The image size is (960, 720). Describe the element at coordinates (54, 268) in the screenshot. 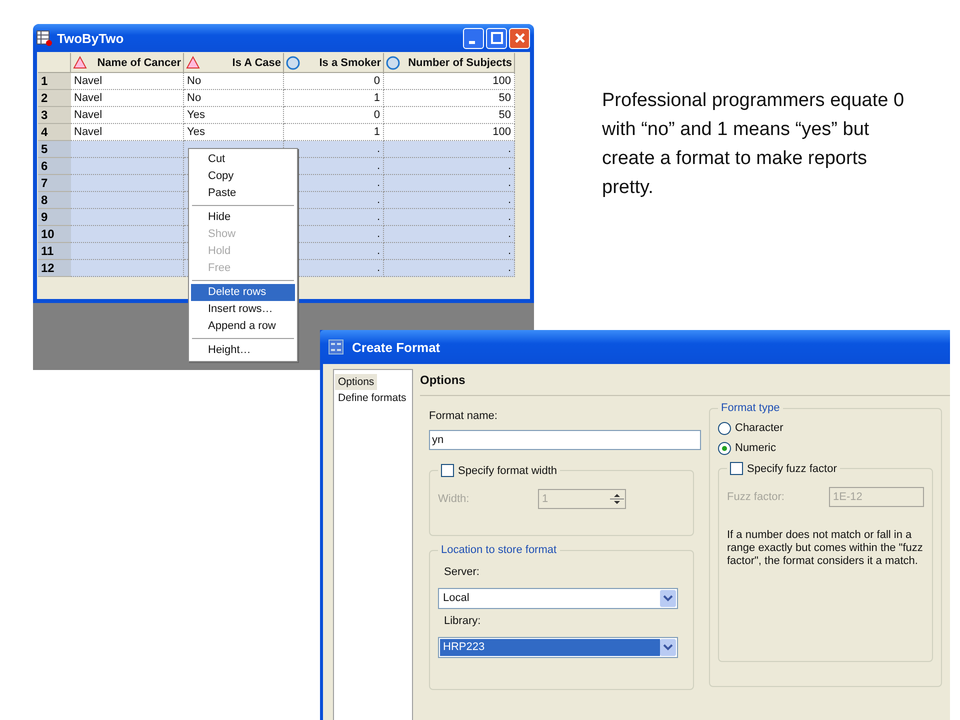

I see `row-header: 12` at that location.